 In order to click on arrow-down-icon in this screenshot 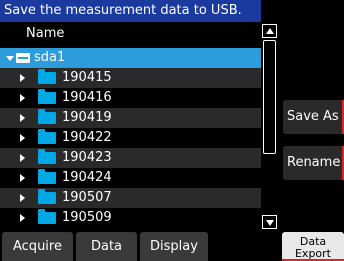, I will do `click(270, 223)`.